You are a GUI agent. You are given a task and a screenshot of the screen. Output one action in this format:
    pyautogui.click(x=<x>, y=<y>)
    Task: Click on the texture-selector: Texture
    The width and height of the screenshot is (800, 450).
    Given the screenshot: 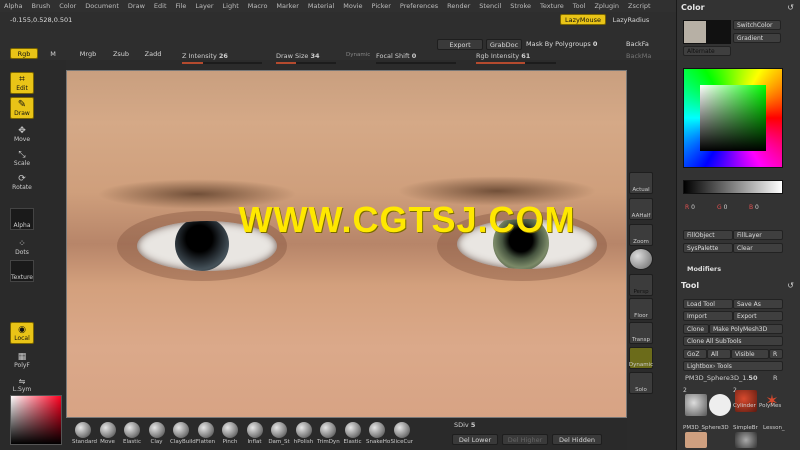 What is the action you would take?
    pyautogui.click(x=22, y=271)
    